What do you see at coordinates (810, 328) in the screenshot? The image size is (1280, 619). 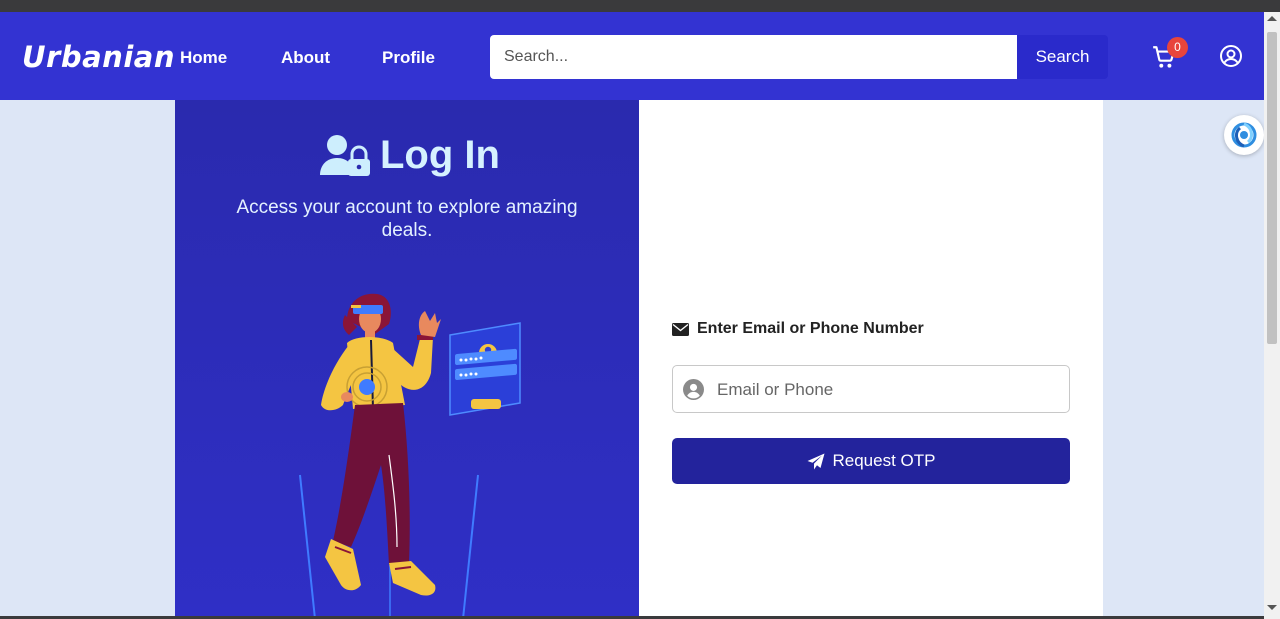 I see `field-label-text: Enter Email or Phone Number` at bounding box center [810, 328].